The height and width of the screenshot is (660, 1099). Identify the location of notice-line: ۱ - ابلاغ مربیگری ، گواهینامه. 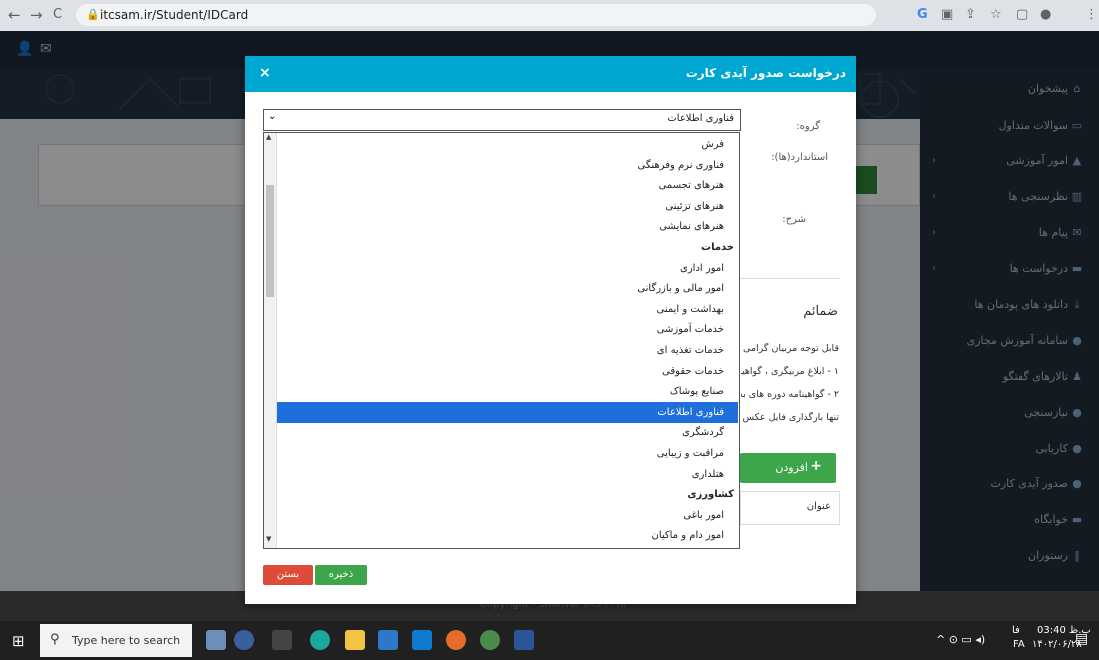
(790, 371).